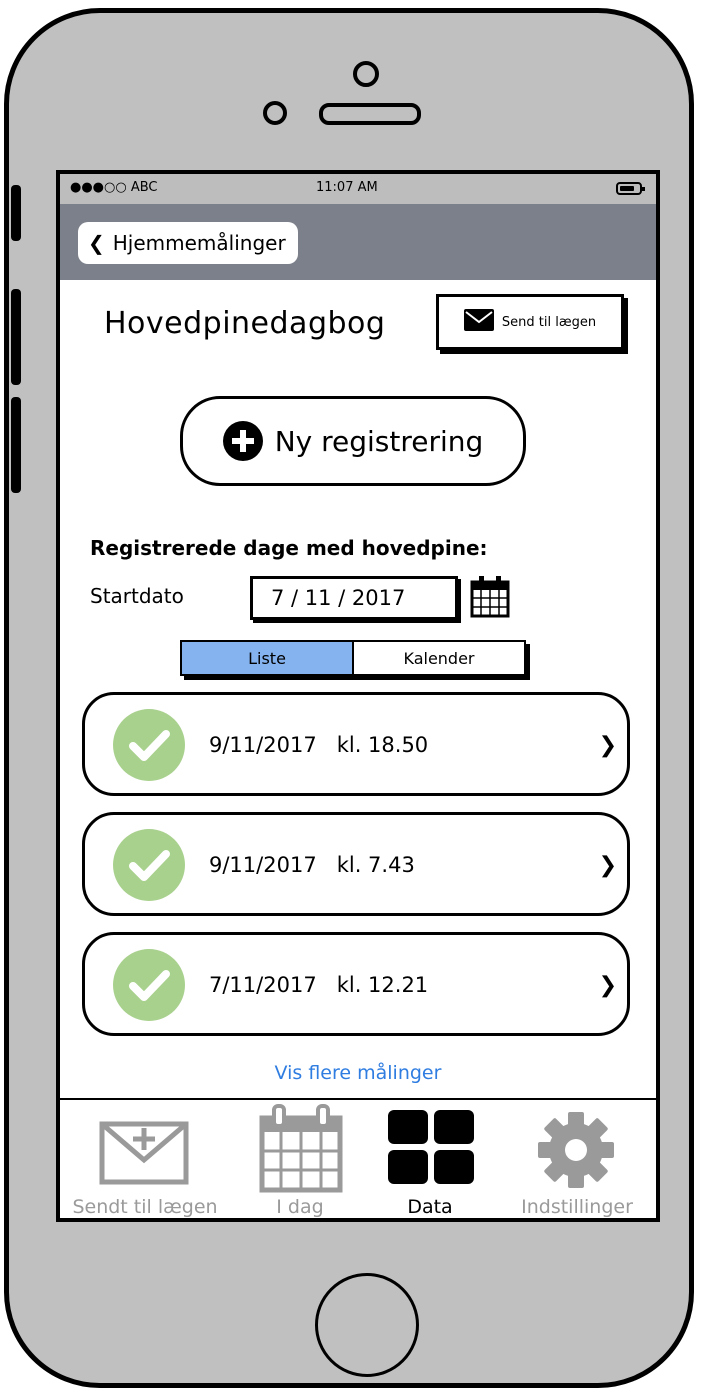  Describe the element at coordinates (431, 1147) in the screenshot. I see `grid-icon` at that location.